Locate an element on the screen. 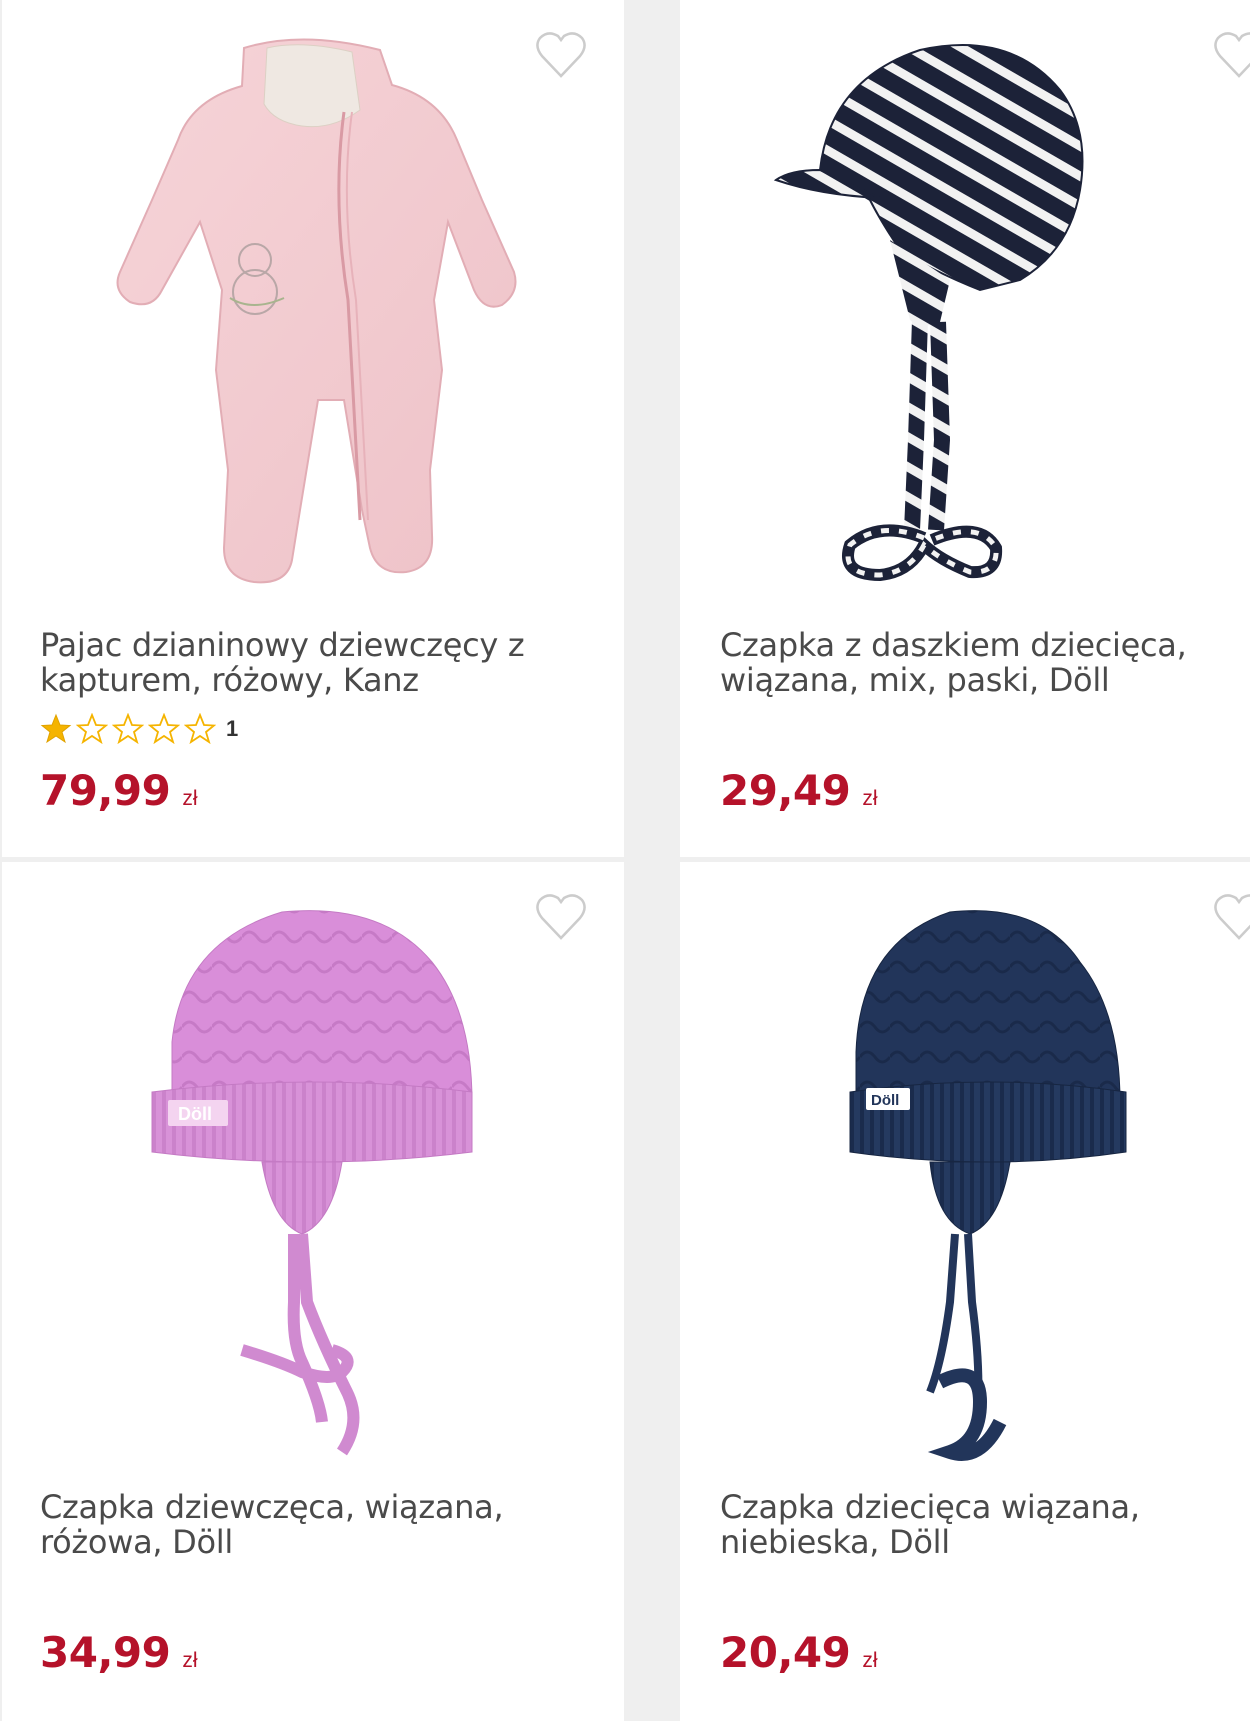  star-filled-icon is located at coordinates (56, 728).